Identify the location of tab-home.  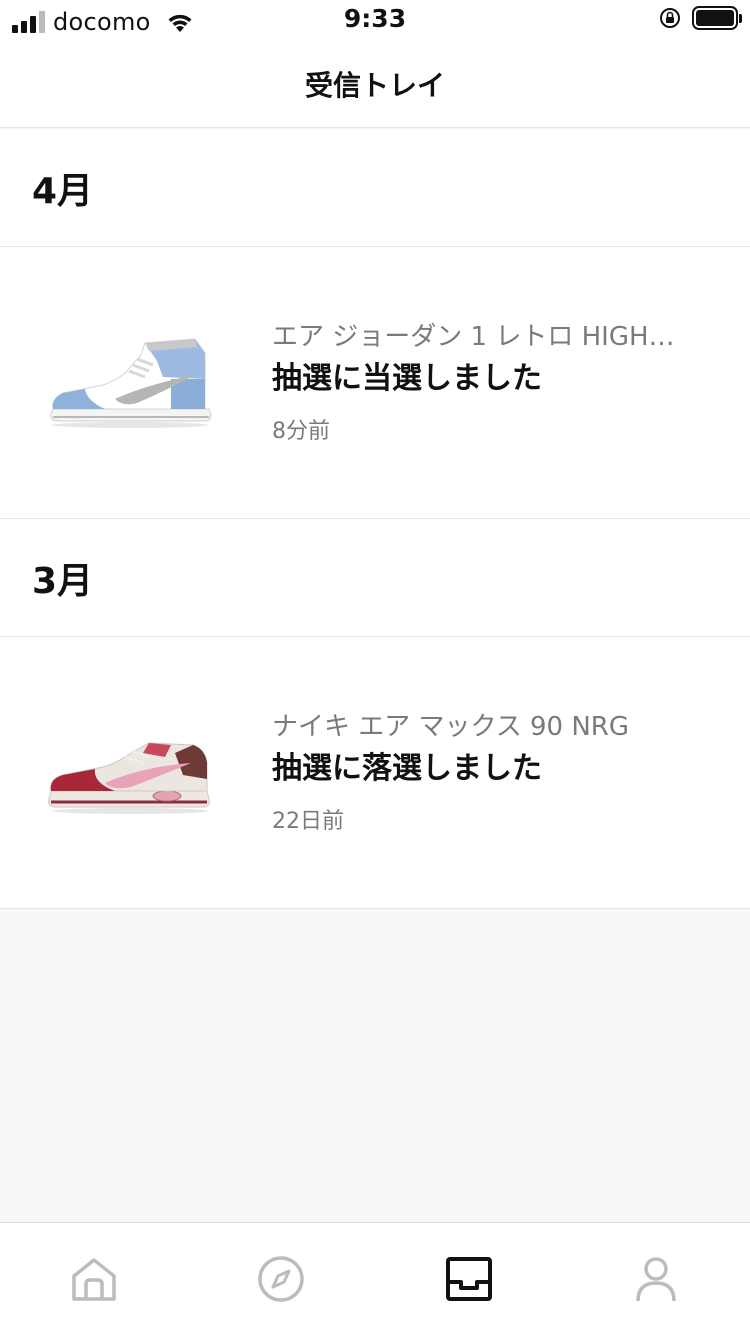
(93, 1278).